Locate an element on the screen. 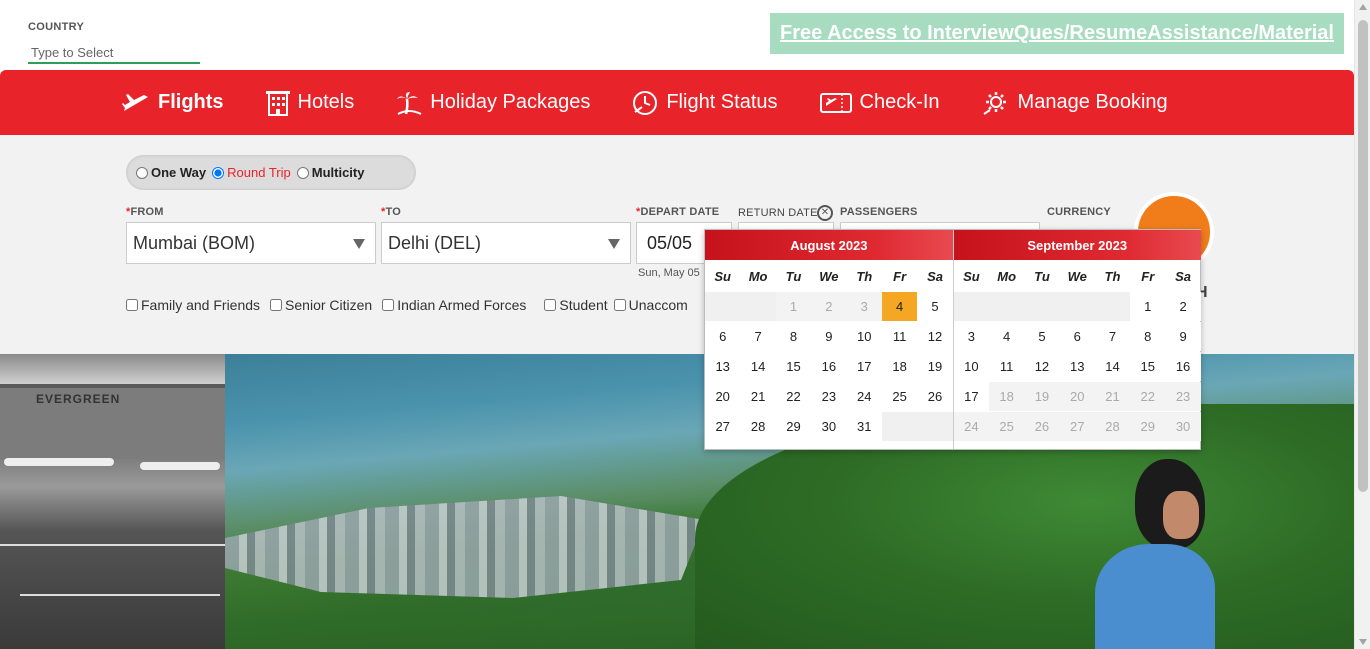 The width and height of the screenshot is (1370, 649). calendar-day: 27 is located at coordinates (723, 426).